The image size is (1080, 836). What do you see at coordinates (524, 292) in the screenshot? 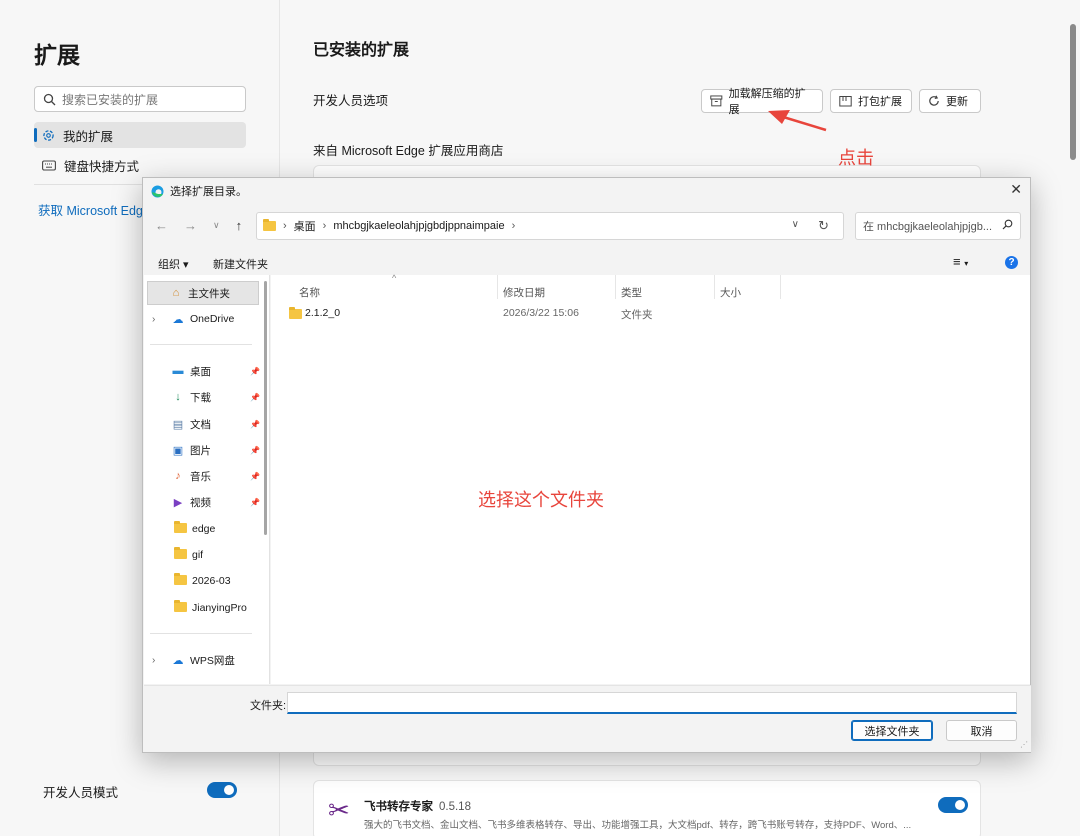
I see `column-header-modified: 修改日期` at bounding box center [524, 292].